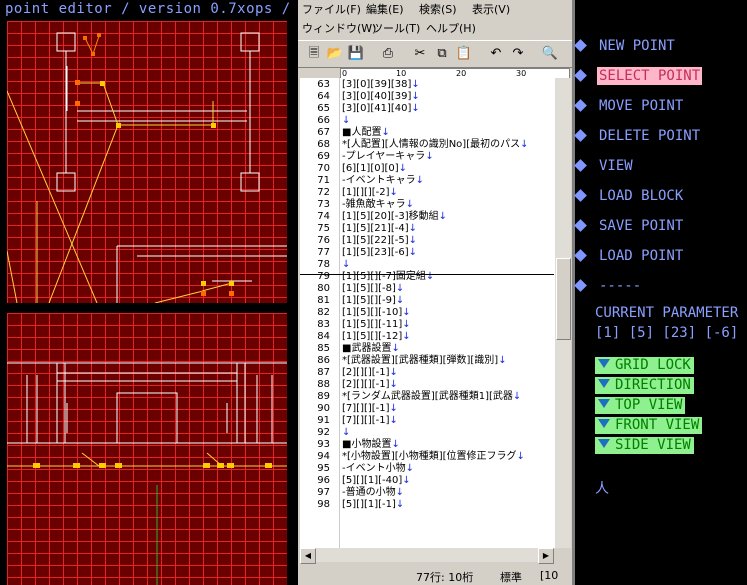 This screenshot has height=585, width=747. What do you see at coordinates (388, 54) in the screenshot?
I see `print-icon: ⎙` at bounding box center [388, 54].